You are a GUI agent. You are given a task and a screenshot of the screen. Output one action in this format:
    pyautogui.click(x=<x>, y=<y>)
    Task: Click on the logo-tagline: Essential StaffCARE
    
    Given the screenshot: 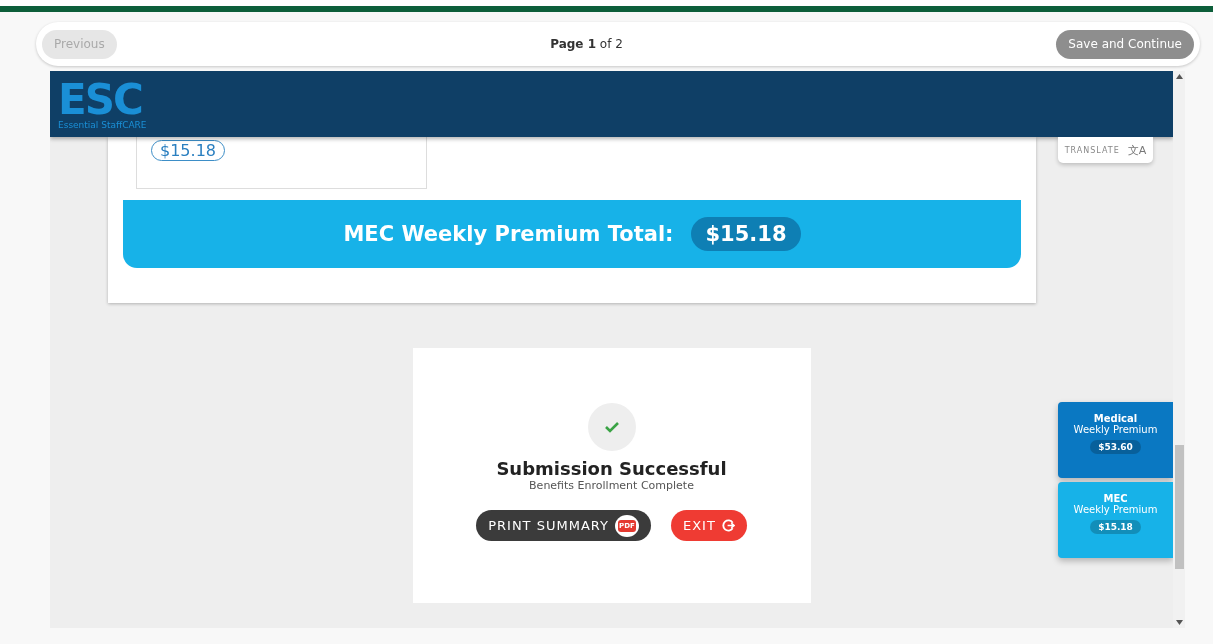 What is the action you would take?
    pyautogui.click(x=102, y=125)
    